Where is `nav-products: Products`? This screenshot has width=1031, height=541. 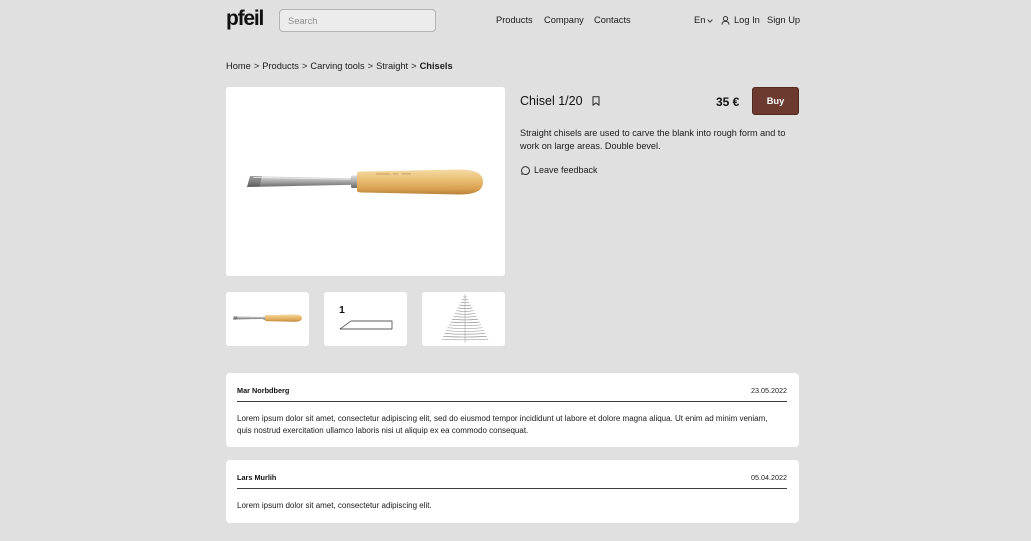
nav-products: Products is located at coordinates (514, 20).